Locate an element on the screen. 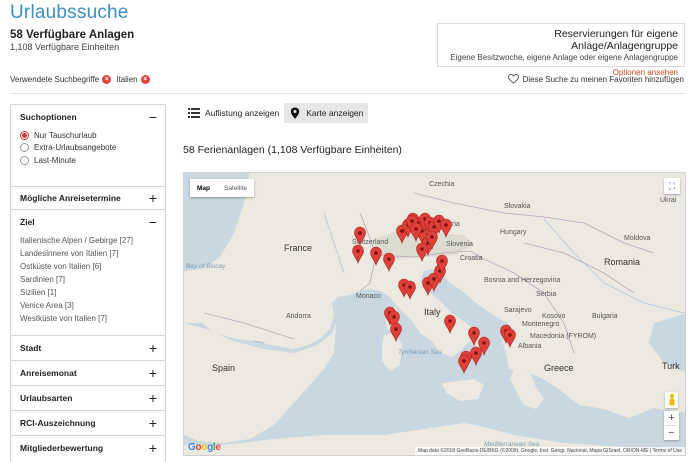  arrival-dates-header: Mögliche Anreisetermine + is located at coordinates (88, 198).